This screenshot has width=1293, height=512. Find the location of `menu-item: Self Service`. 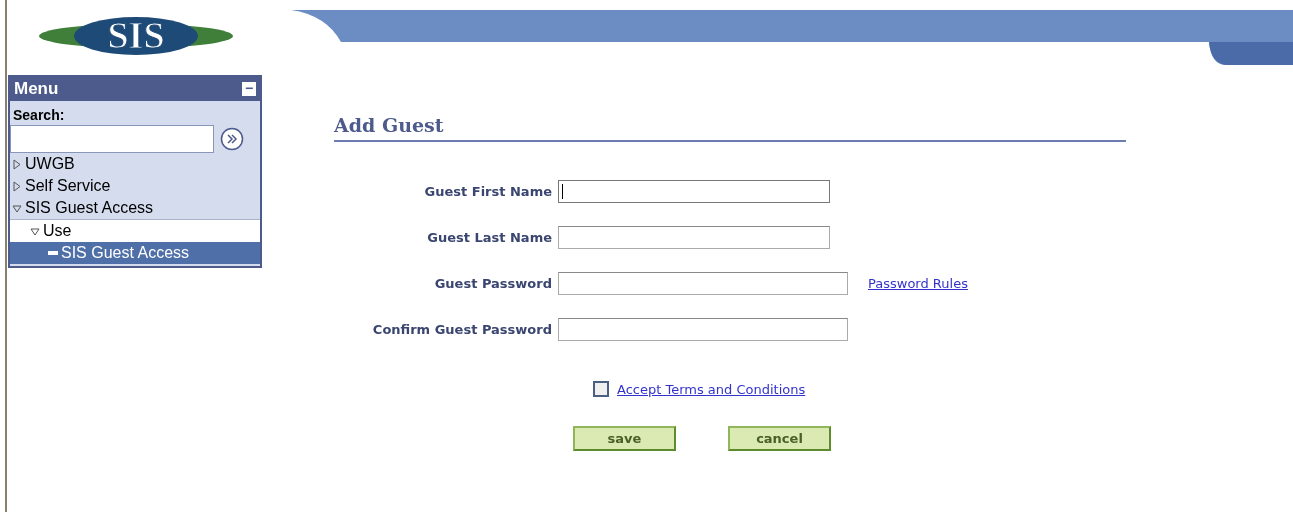

menu-item: Self Service is located at coordinates (135, 186).